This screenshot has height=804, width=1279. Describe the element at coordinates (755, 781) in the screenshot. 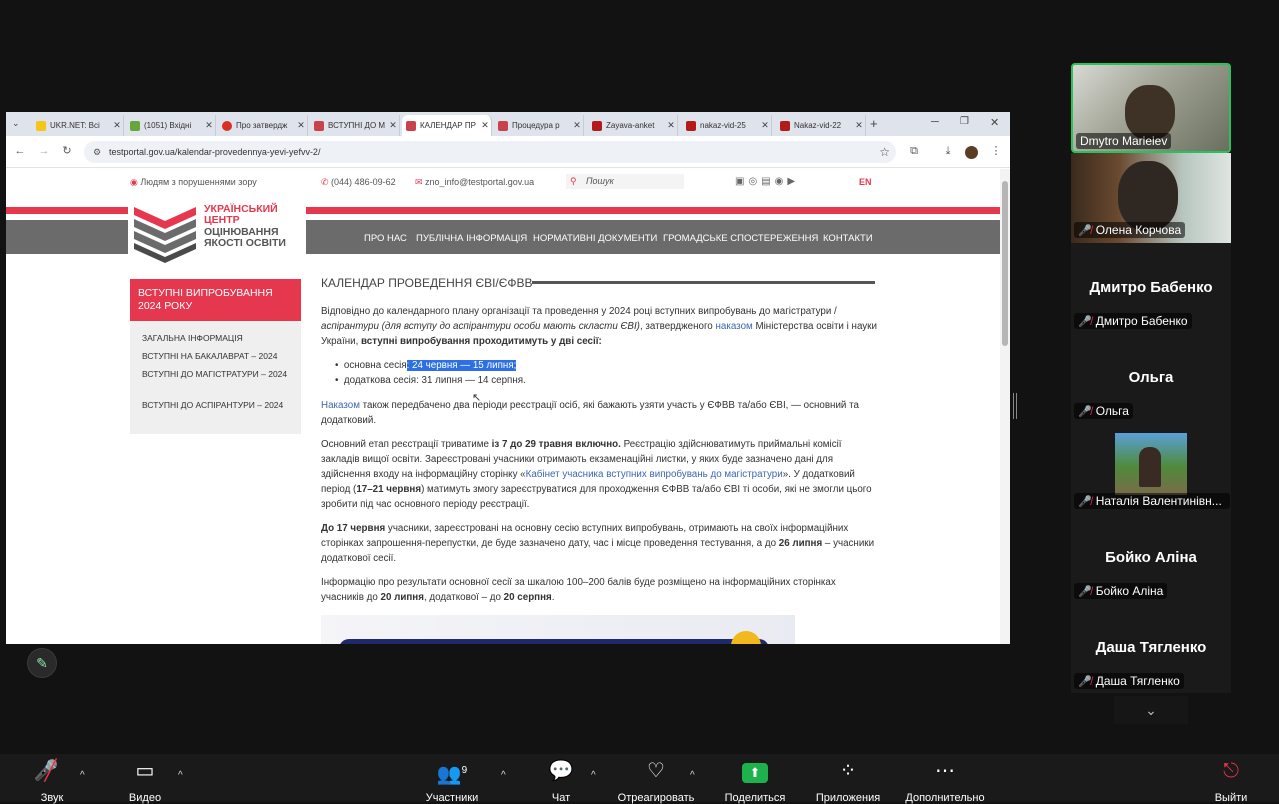

I see `share-button: ⬆ Поделиться` at that location.